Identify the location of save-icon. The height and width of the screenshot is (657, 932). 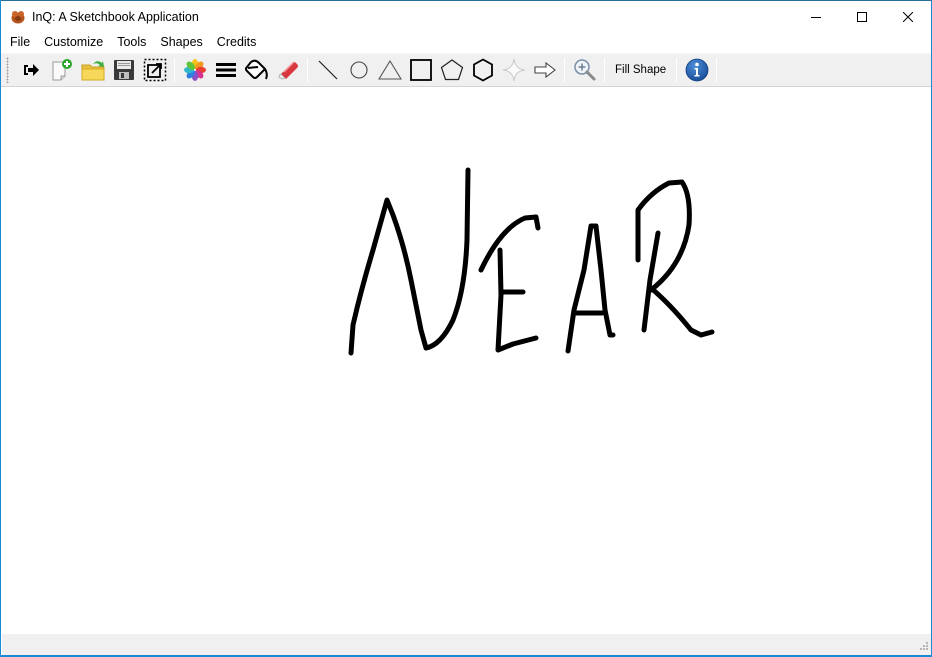
(123, 70).